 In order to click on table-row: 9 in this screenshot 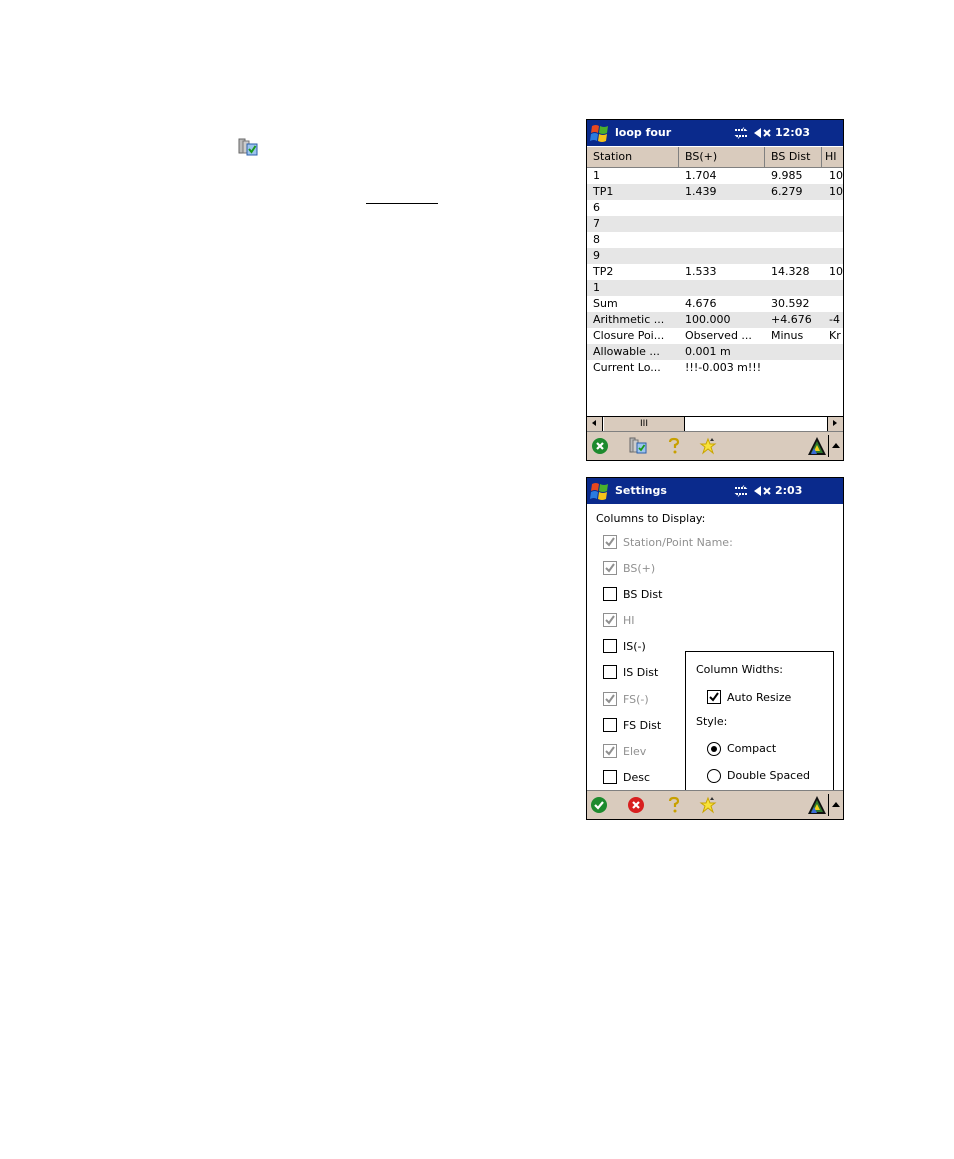, I will do `click(715, 256)`.